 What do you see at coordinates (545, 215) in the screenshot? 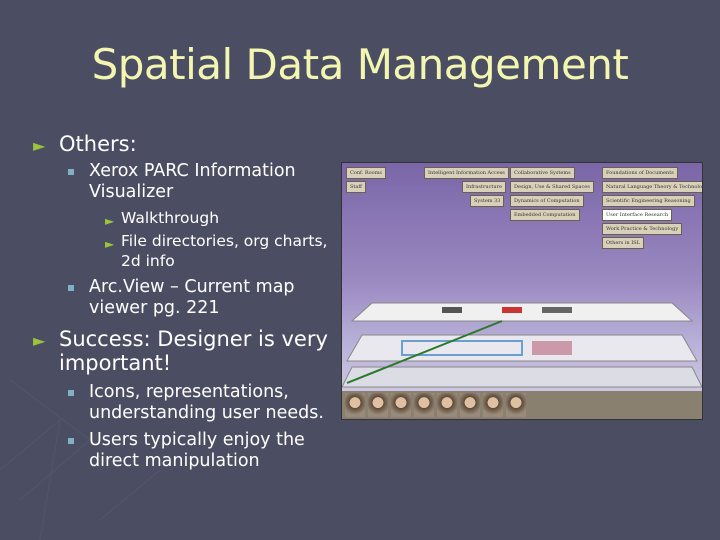
I see `label-box: Embedded Computation` at bounding box center [545, 215].